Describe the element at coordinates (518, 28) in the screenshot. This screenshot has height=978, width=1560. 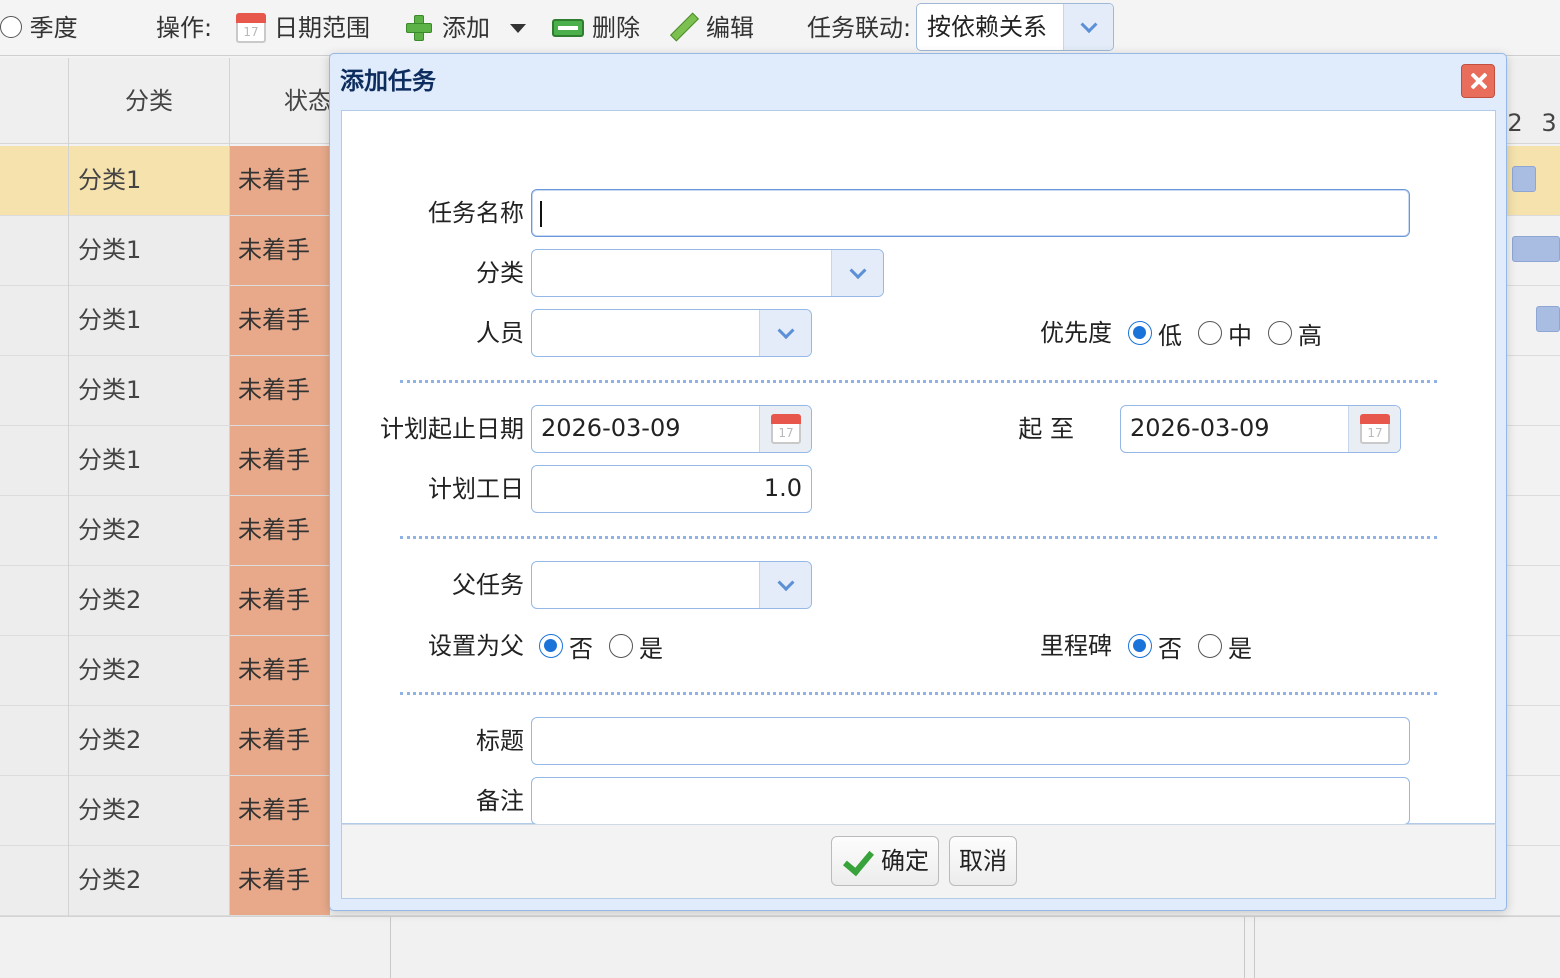
I see `dropdown-arrow-icon` at that location.